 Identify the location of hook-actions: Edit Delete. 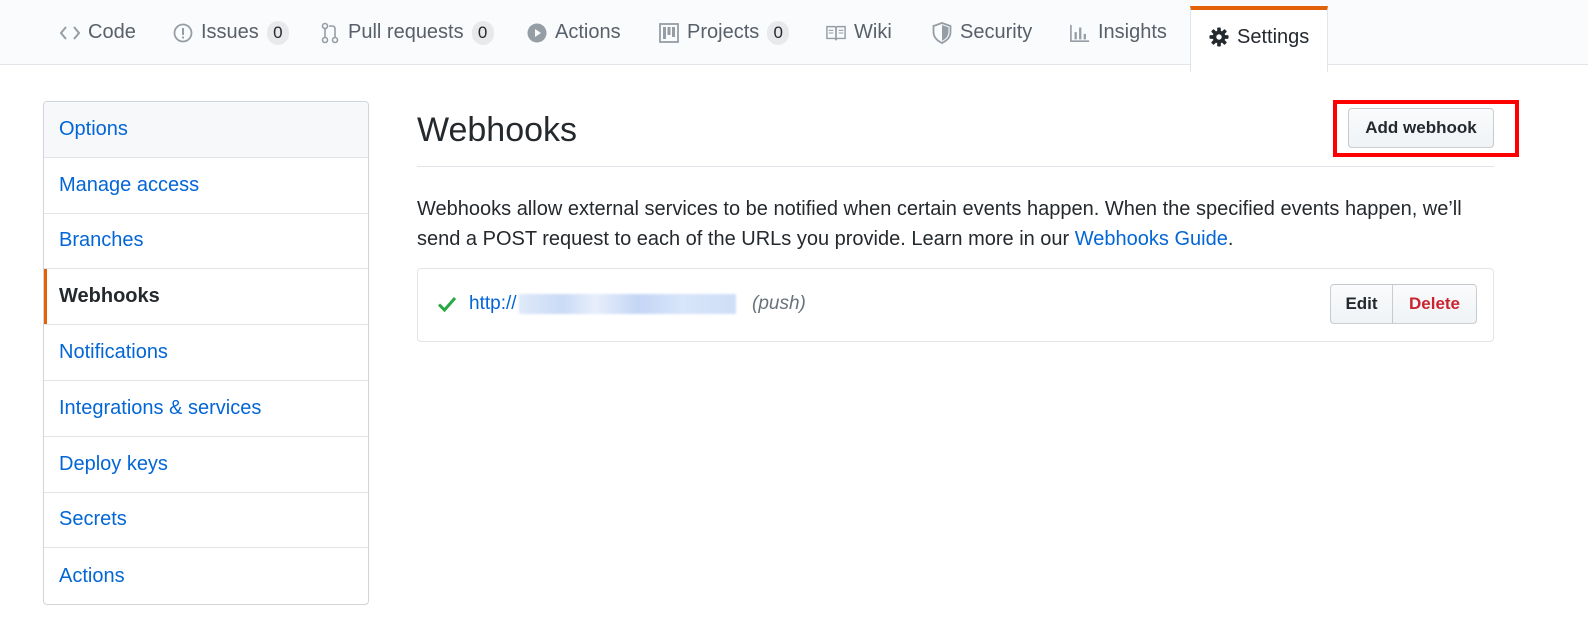
(1403, 304).